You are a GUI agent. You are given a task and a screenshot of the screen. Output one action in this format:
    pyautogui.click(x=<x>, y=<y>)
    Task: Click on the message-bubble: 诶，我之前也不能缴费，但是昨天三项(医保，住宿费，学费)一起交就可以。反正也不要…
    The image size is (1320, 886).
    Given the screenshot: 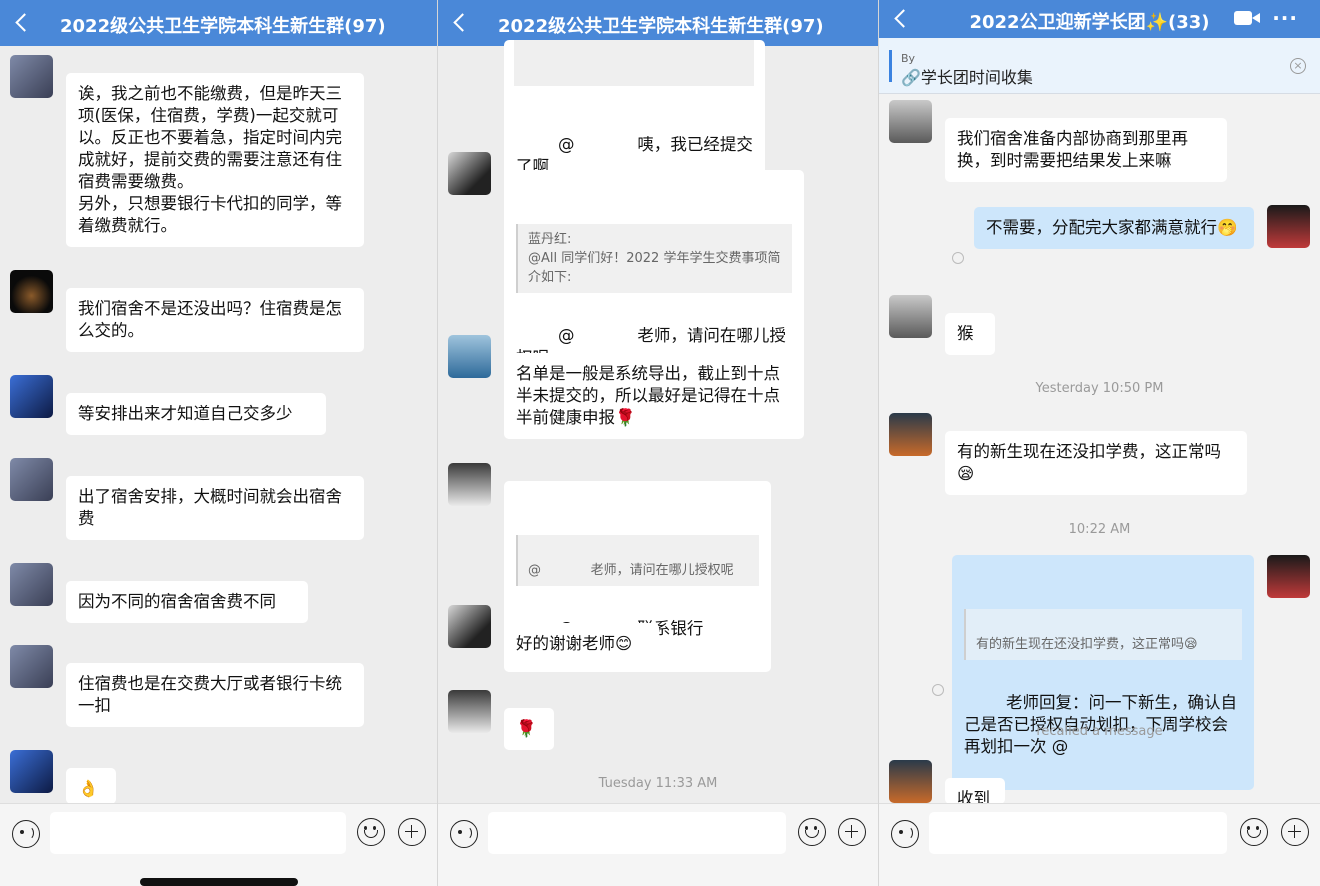 What is the action you would take?
    pyautogui.click(x=215, y=160)
    